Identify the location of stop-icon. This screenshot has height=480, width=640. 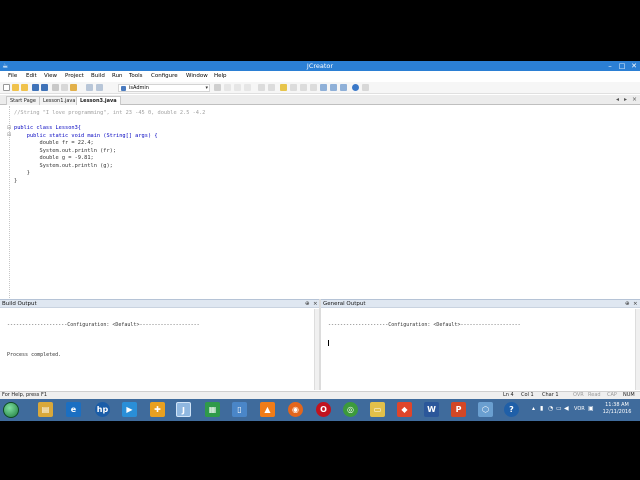
(247, 87).